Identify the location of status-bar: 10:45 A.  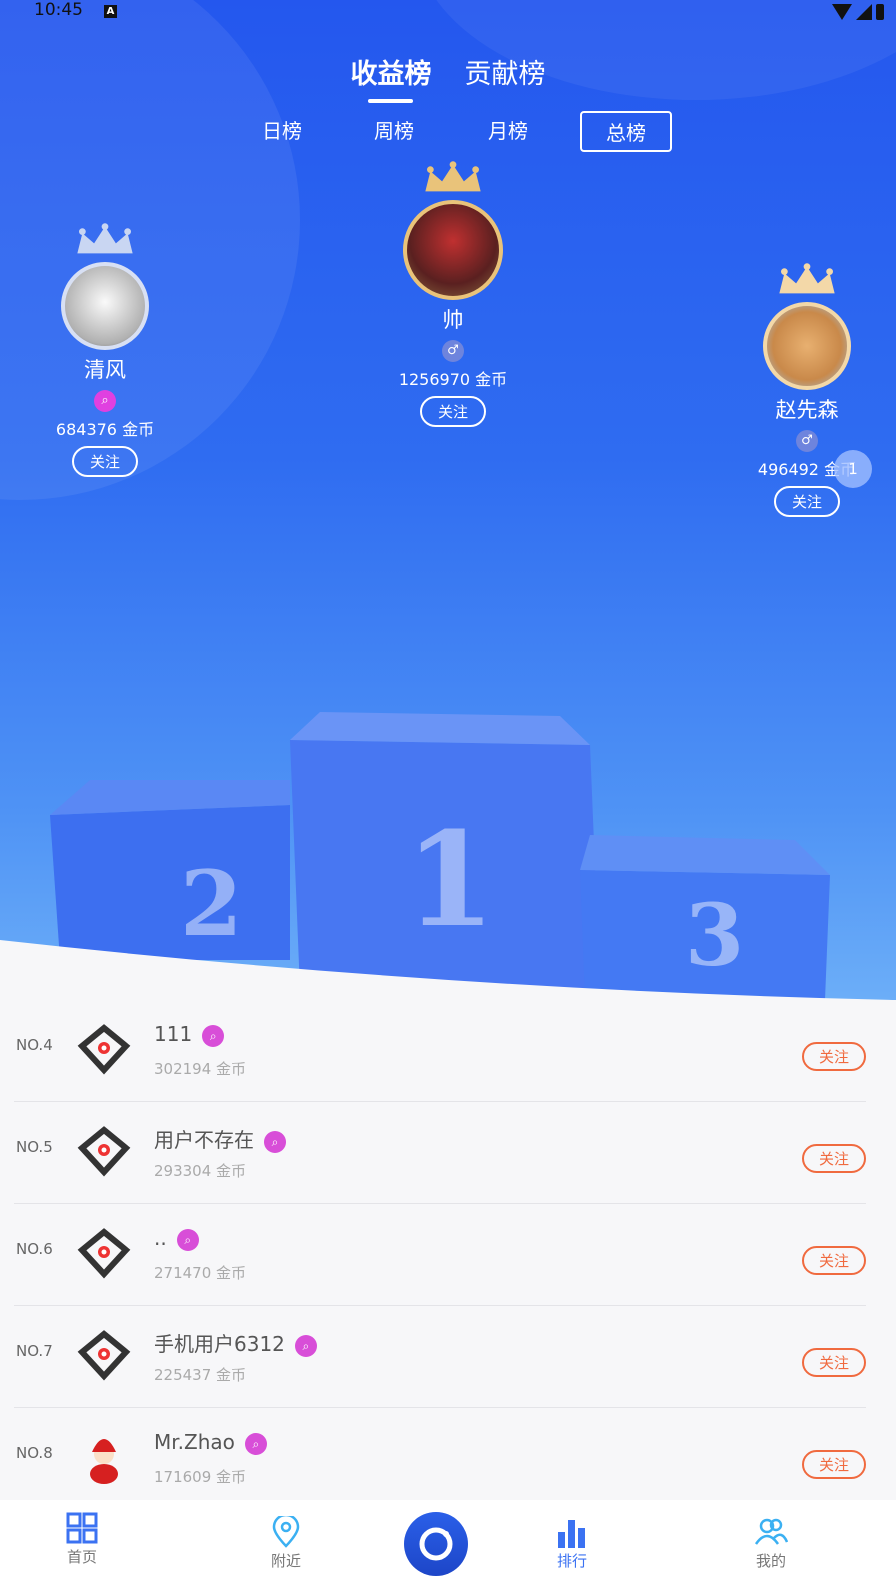
(448, 13).